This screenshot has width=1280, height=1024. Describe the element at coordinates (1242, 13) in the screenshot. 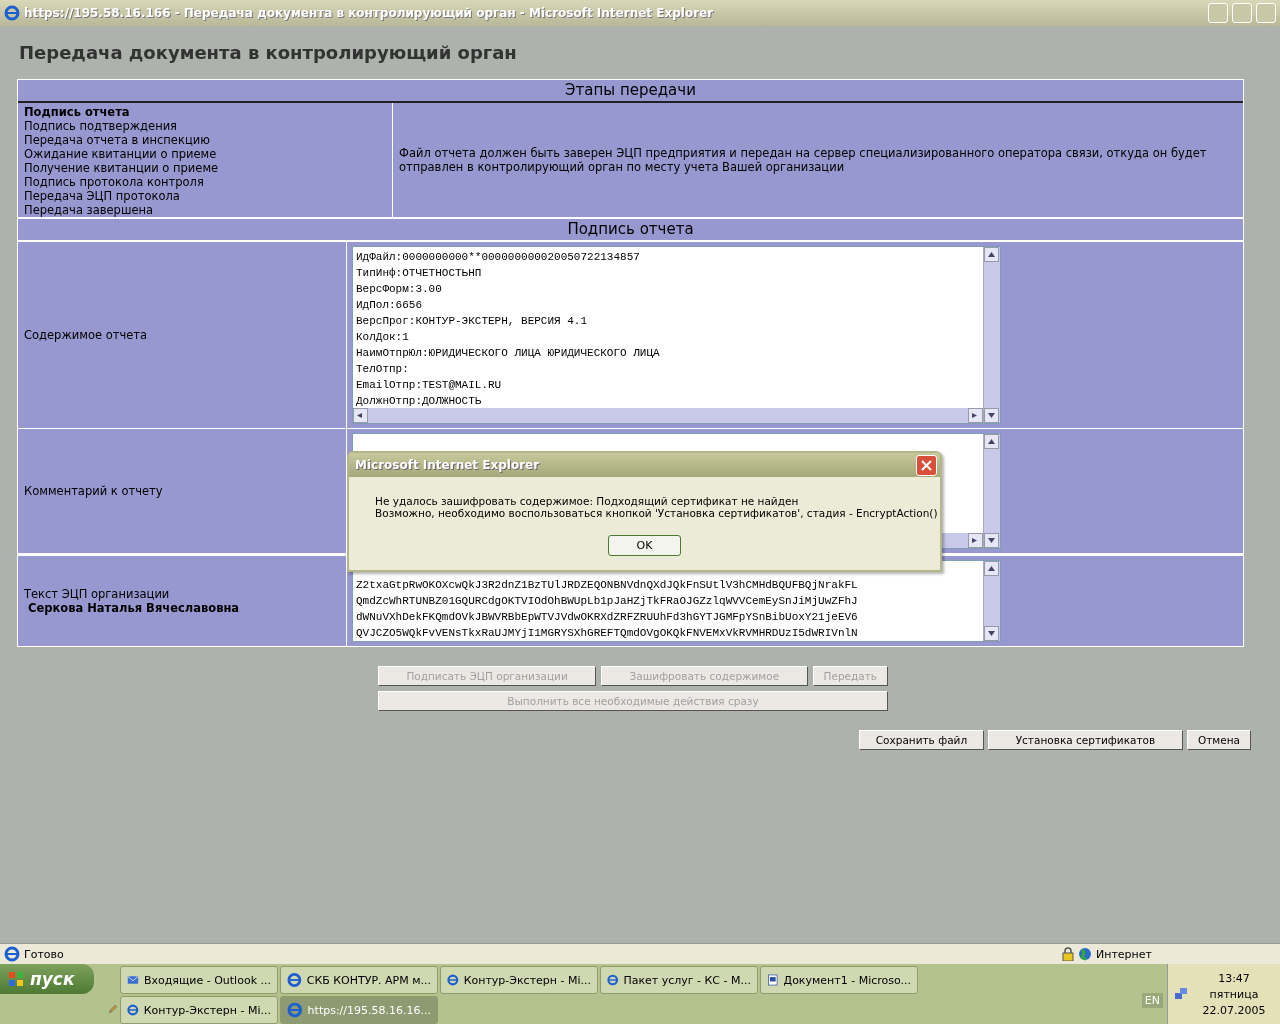

I see `maximize-button` at that location.